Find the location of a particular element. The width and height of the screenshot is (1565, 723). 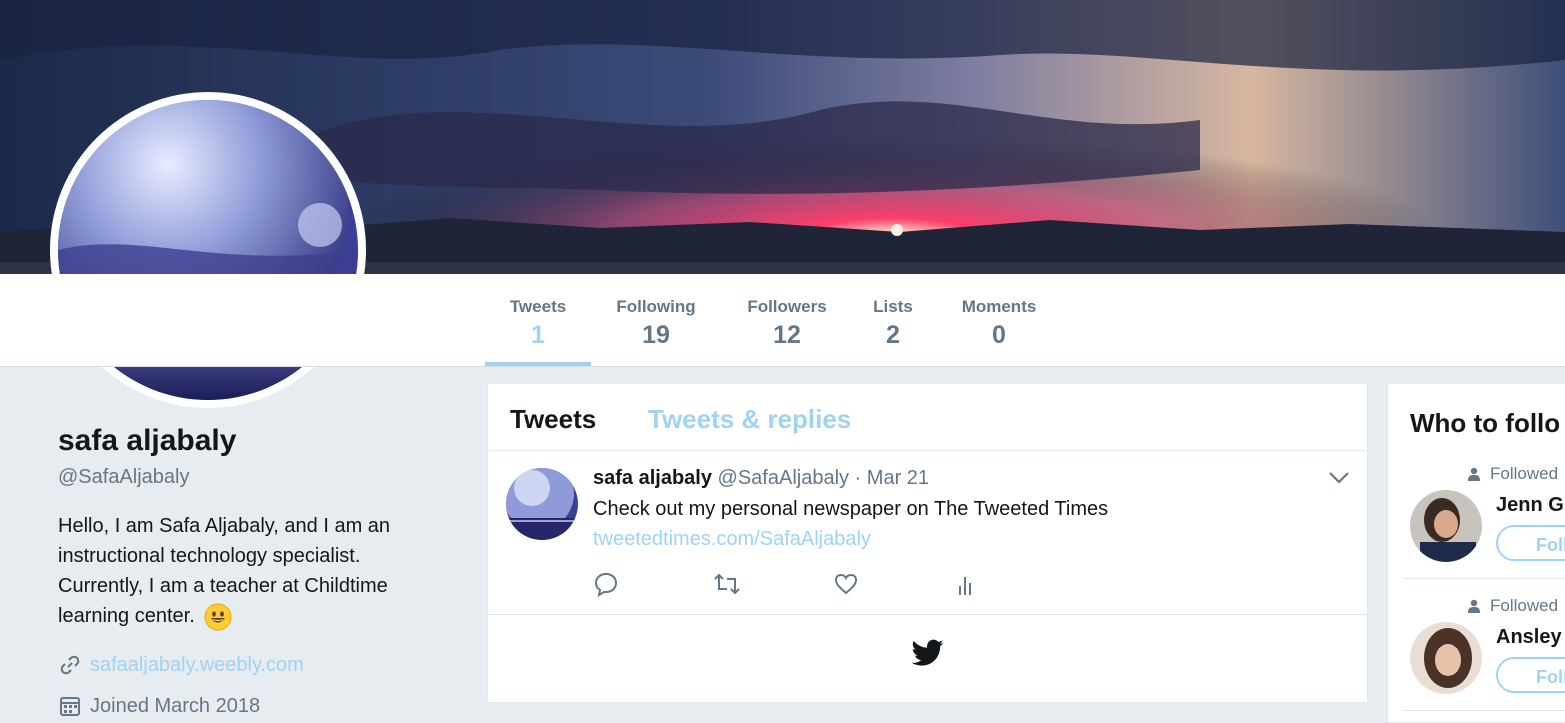

nav-tweets: Tweets 1 is located at coordinates (538, 320).